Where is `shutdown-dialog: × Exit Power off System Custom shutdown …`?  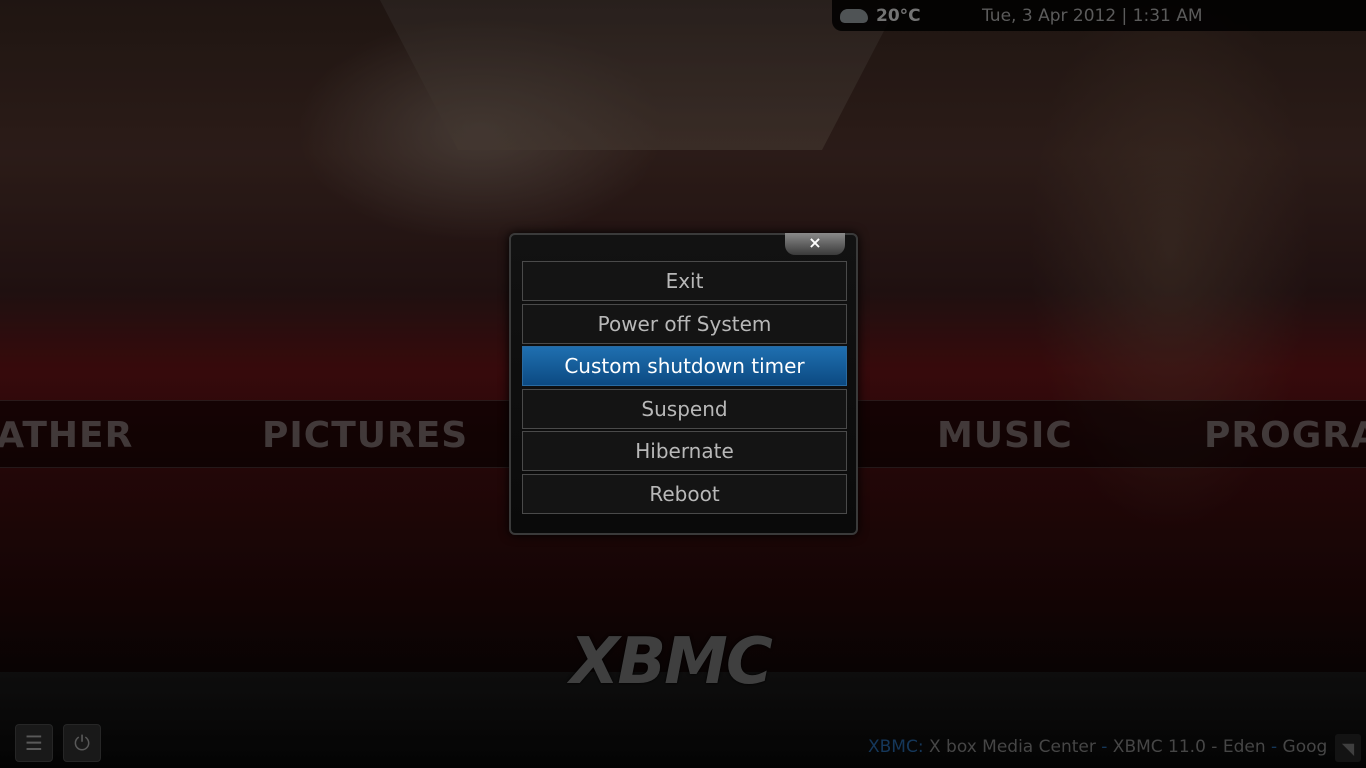
shutdown-dialog: × Exit Power off System Custom shutdown … is located at coordinates (683, 384).